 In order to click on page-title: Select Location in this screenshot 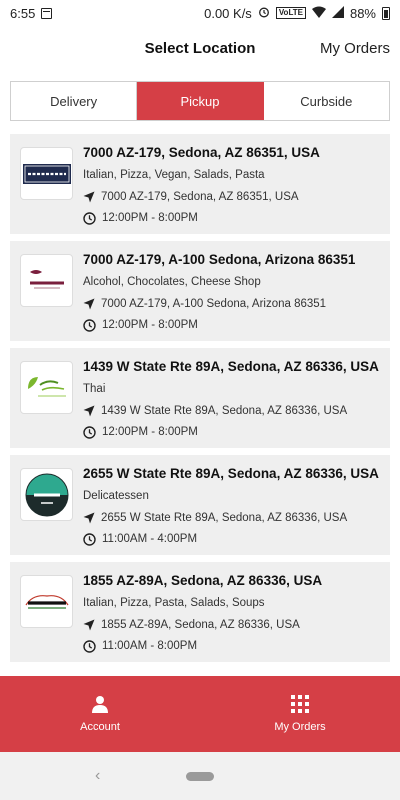, I will do `click(200, 48)`.